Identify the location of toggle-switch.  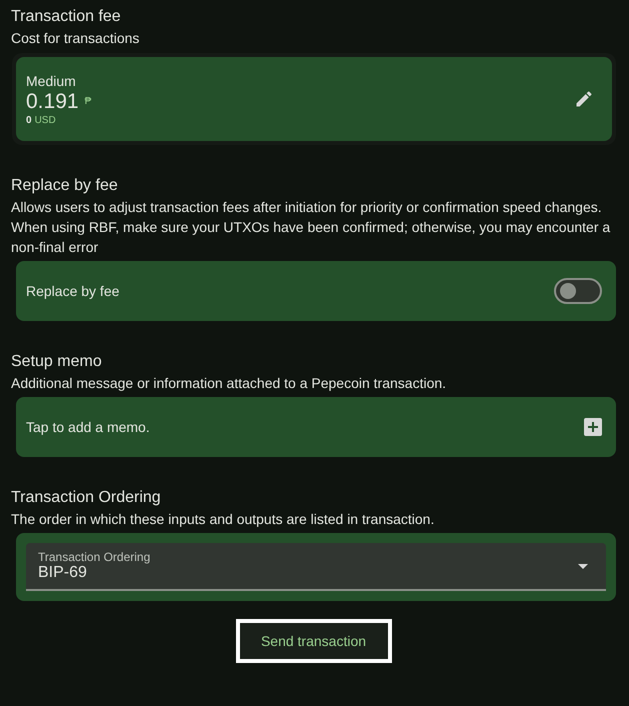
(578, 291).